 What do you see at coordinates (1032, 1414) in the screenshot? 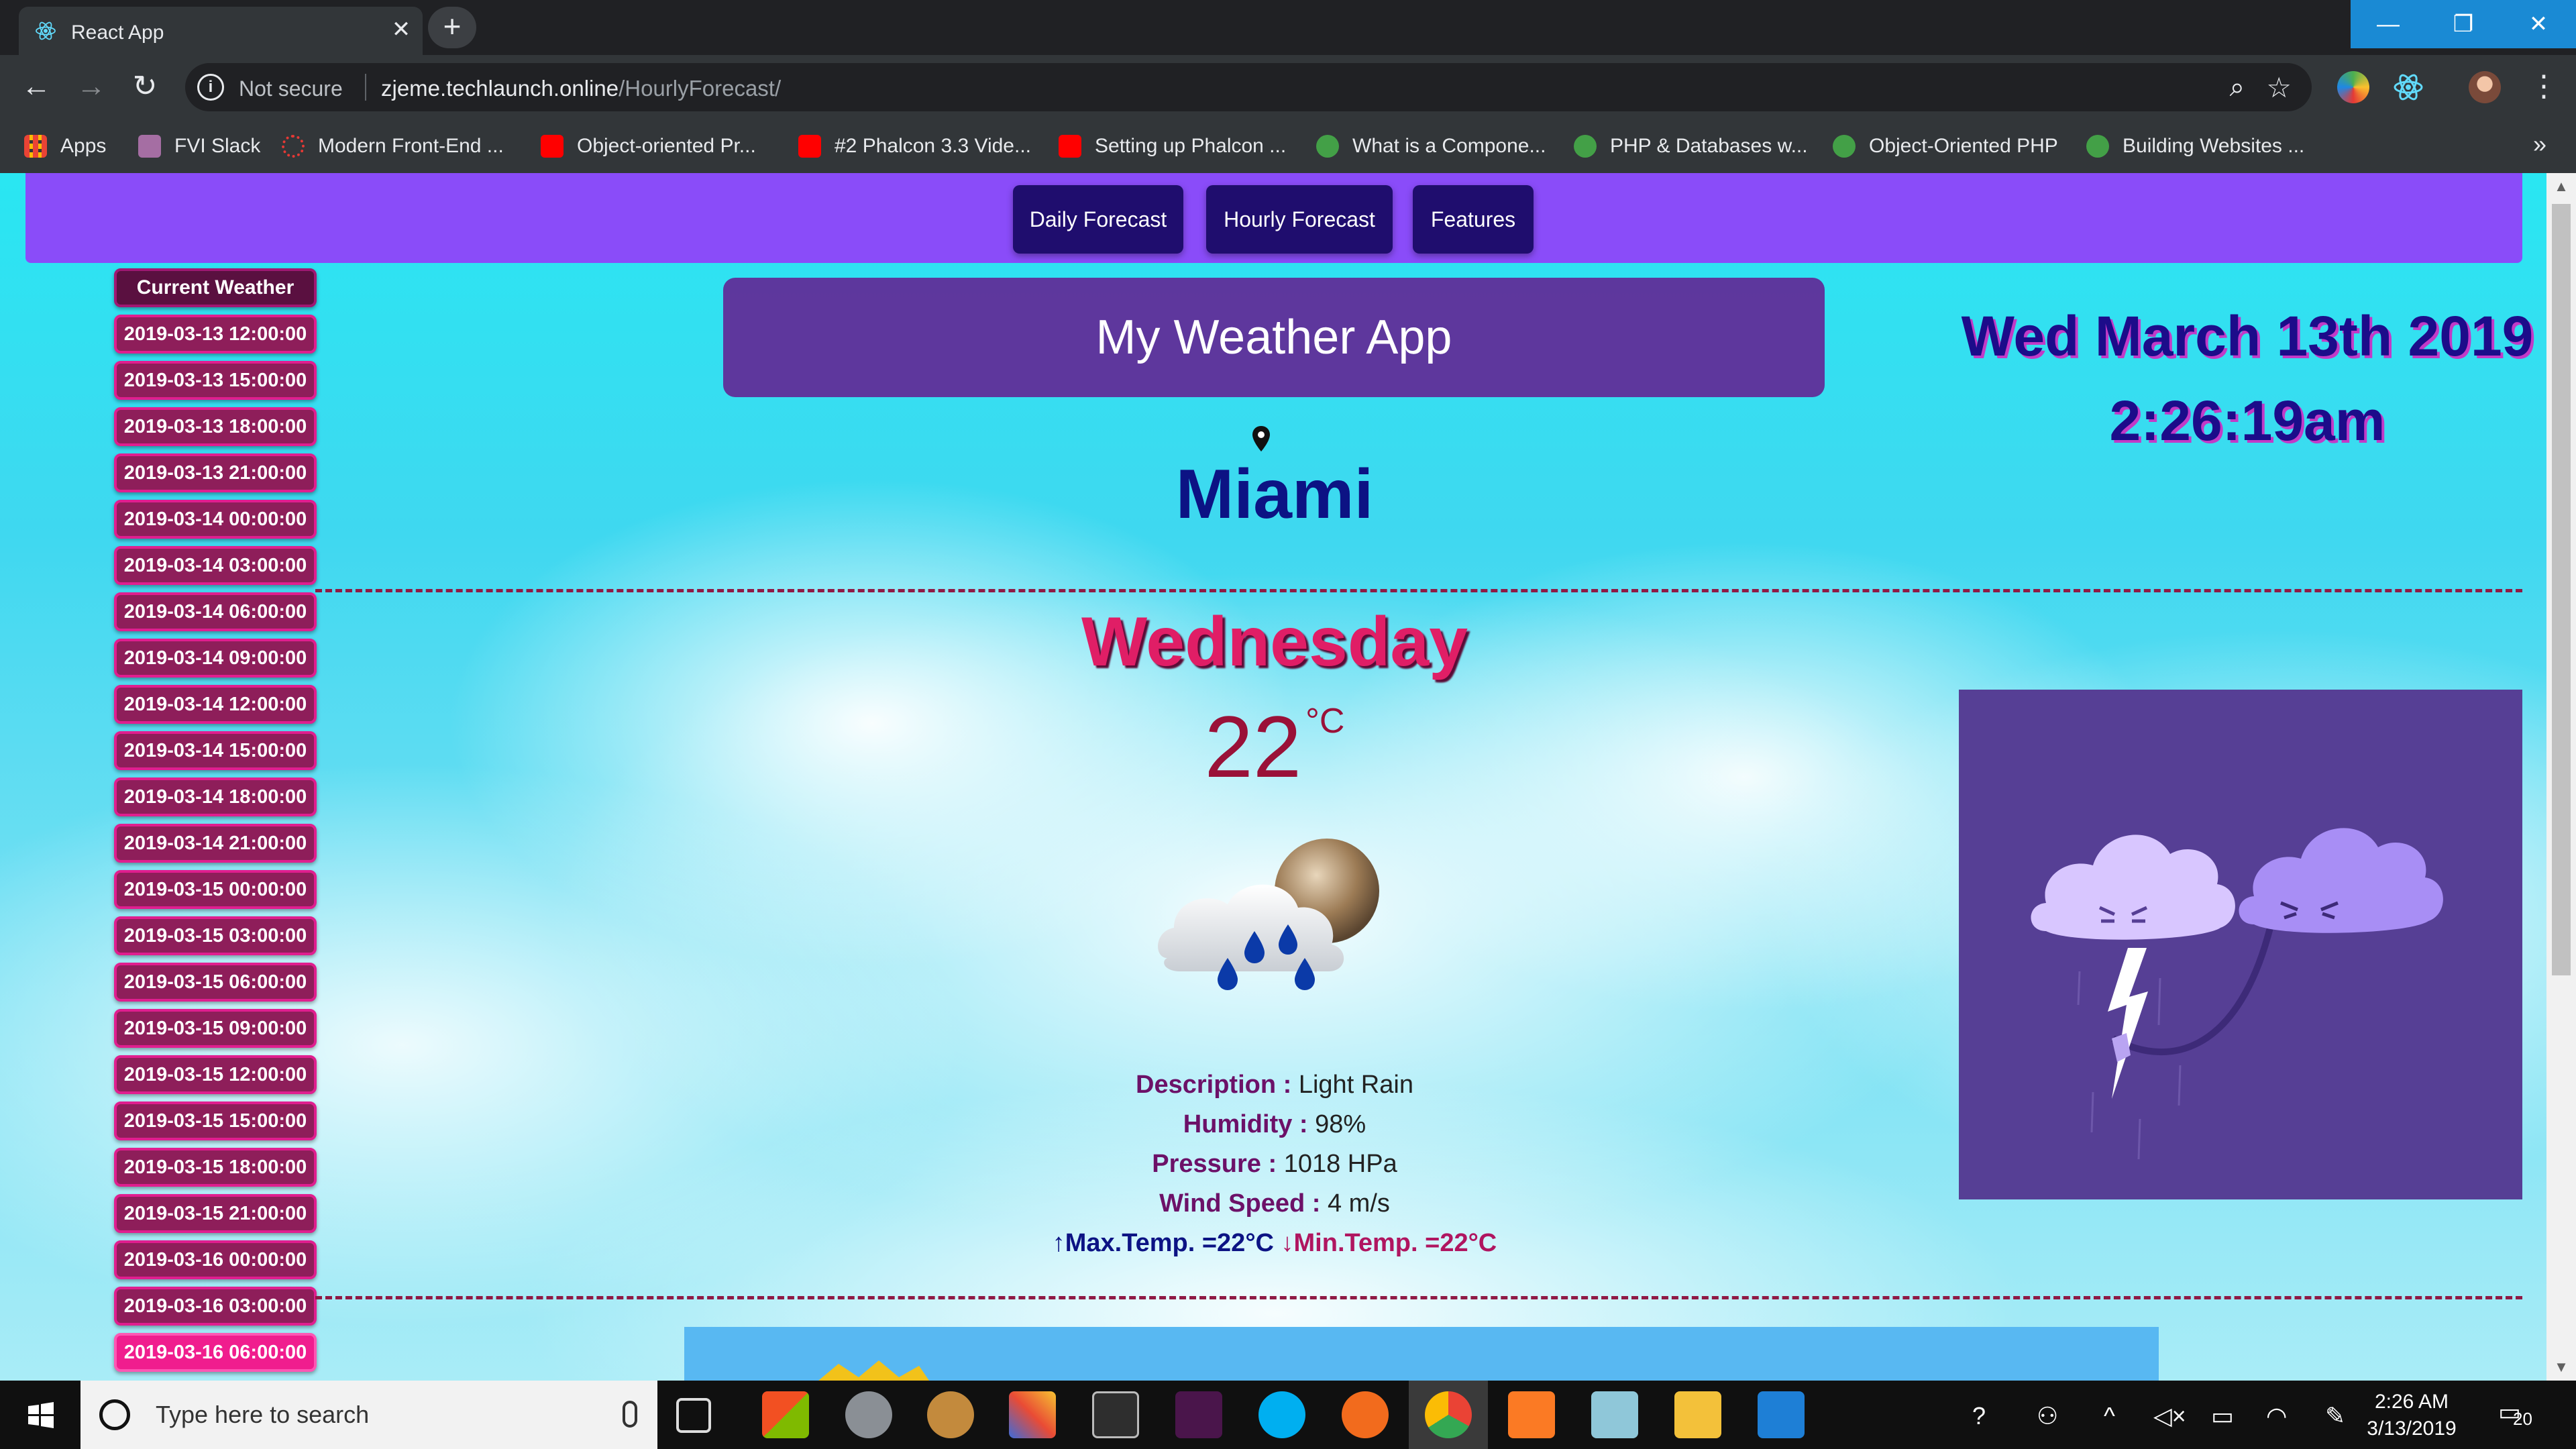
I see `git-kraken-icon` at bounding box center [1032, 1414].